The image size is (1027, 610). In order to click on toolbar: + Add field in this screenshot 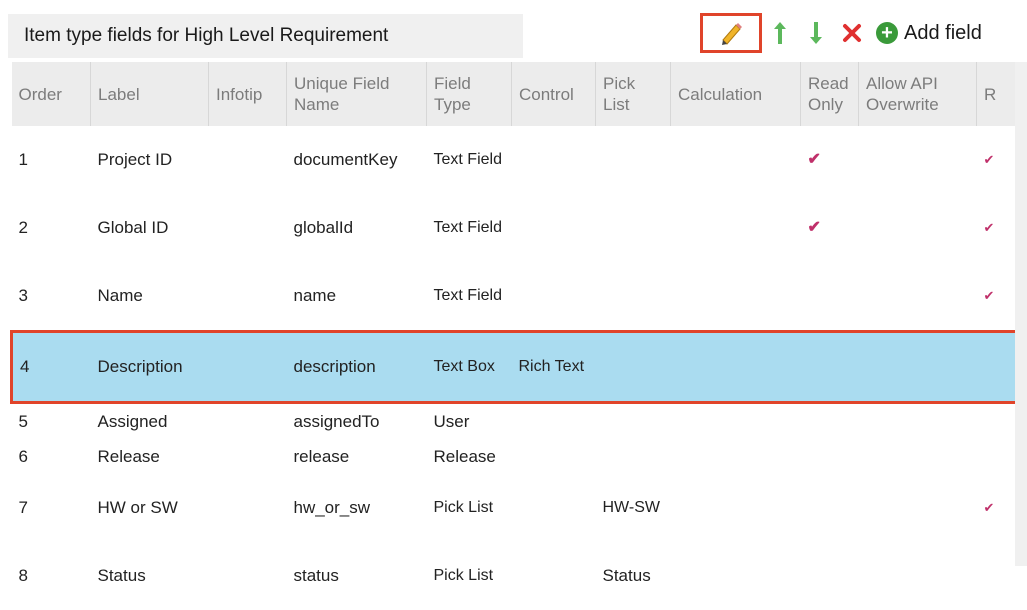, I will do `click(841, 33)`.